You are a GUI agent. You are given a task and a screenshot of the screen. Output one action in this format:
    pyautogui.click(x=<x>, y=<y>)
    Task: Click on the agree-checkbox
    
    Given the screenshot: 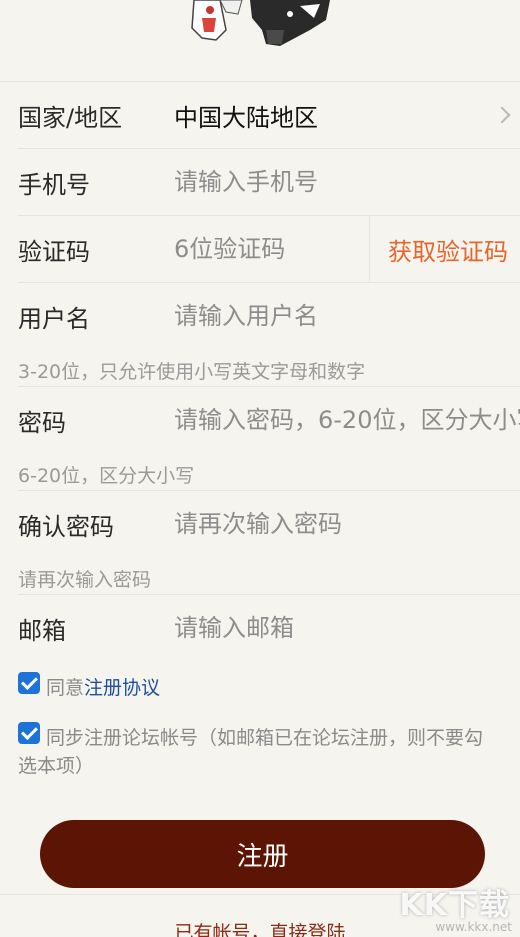 What is the action you would take?
    pyautogui.click(x=29, y=683)
    